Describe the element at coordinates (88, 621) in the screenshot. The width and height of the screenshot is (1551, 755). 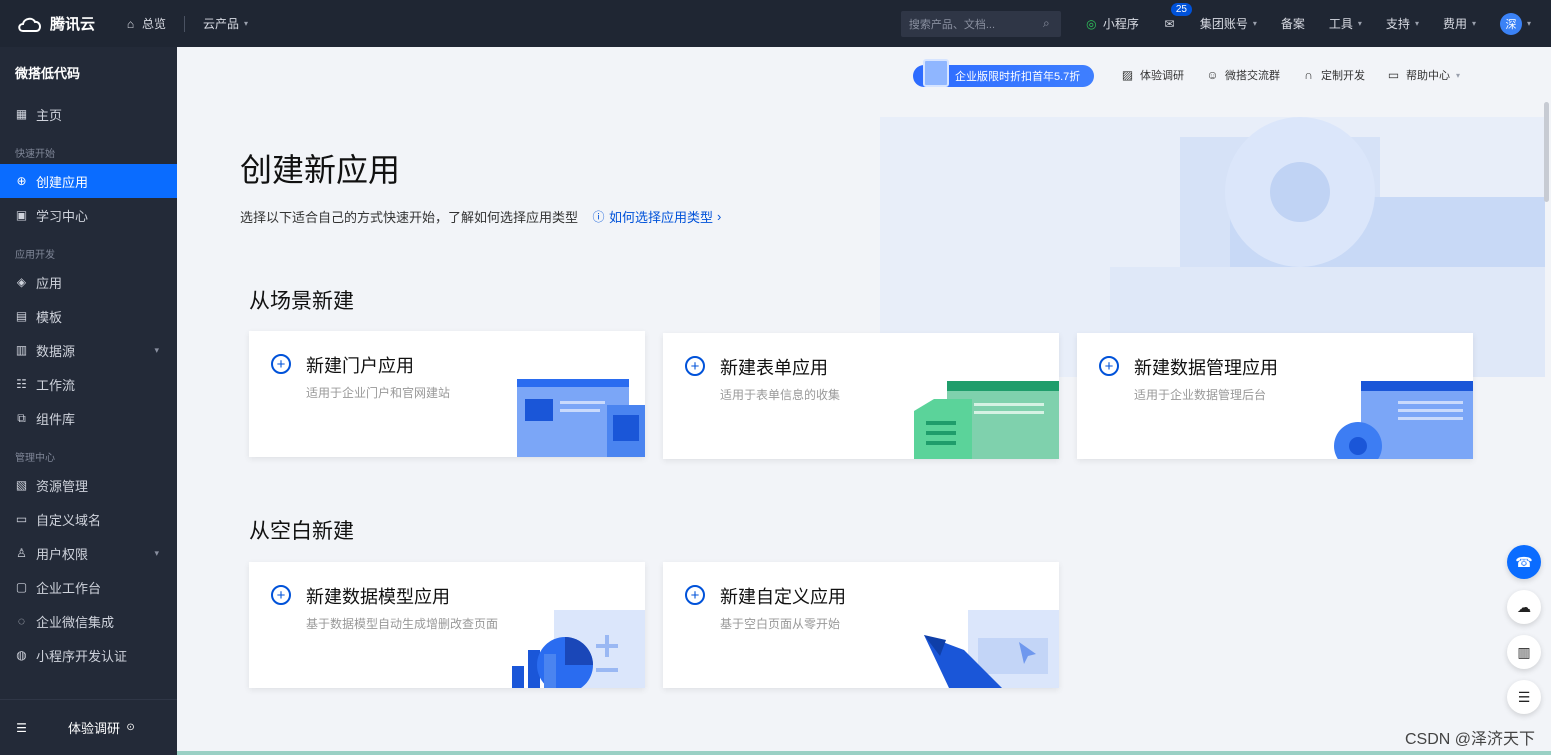
I see `sidebar-item-wecom: ◌ 企业微信集成` at that location.